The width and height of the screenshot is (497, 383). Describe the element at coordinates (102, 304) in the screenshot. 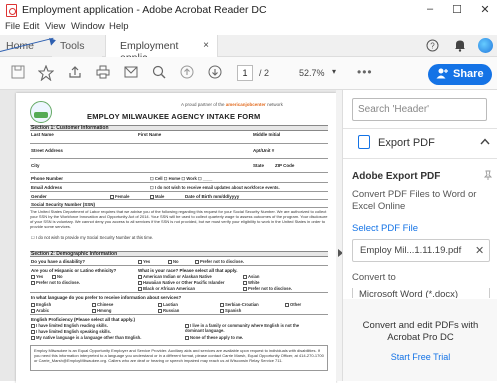

I see `language-option: Chinese` at that location.